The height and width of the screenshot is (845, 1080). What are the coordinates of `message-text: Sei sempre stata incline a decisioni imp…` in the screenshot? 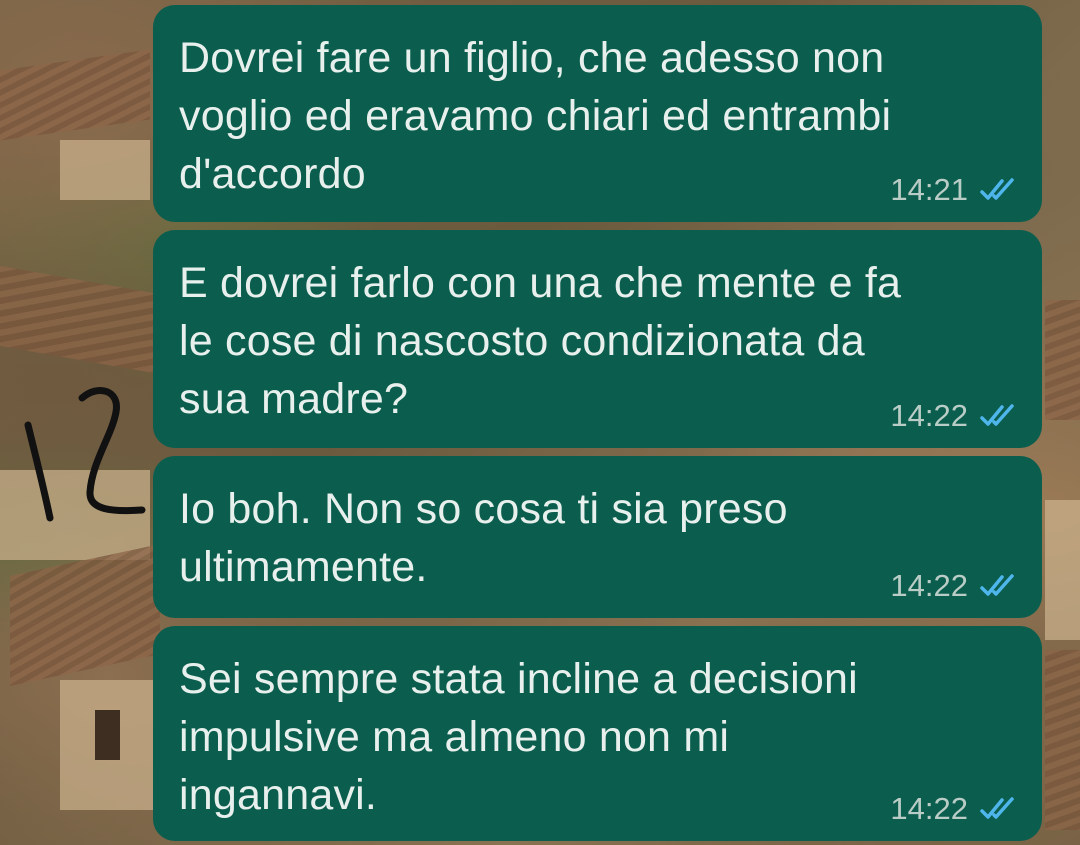 It's located at (518, 737).